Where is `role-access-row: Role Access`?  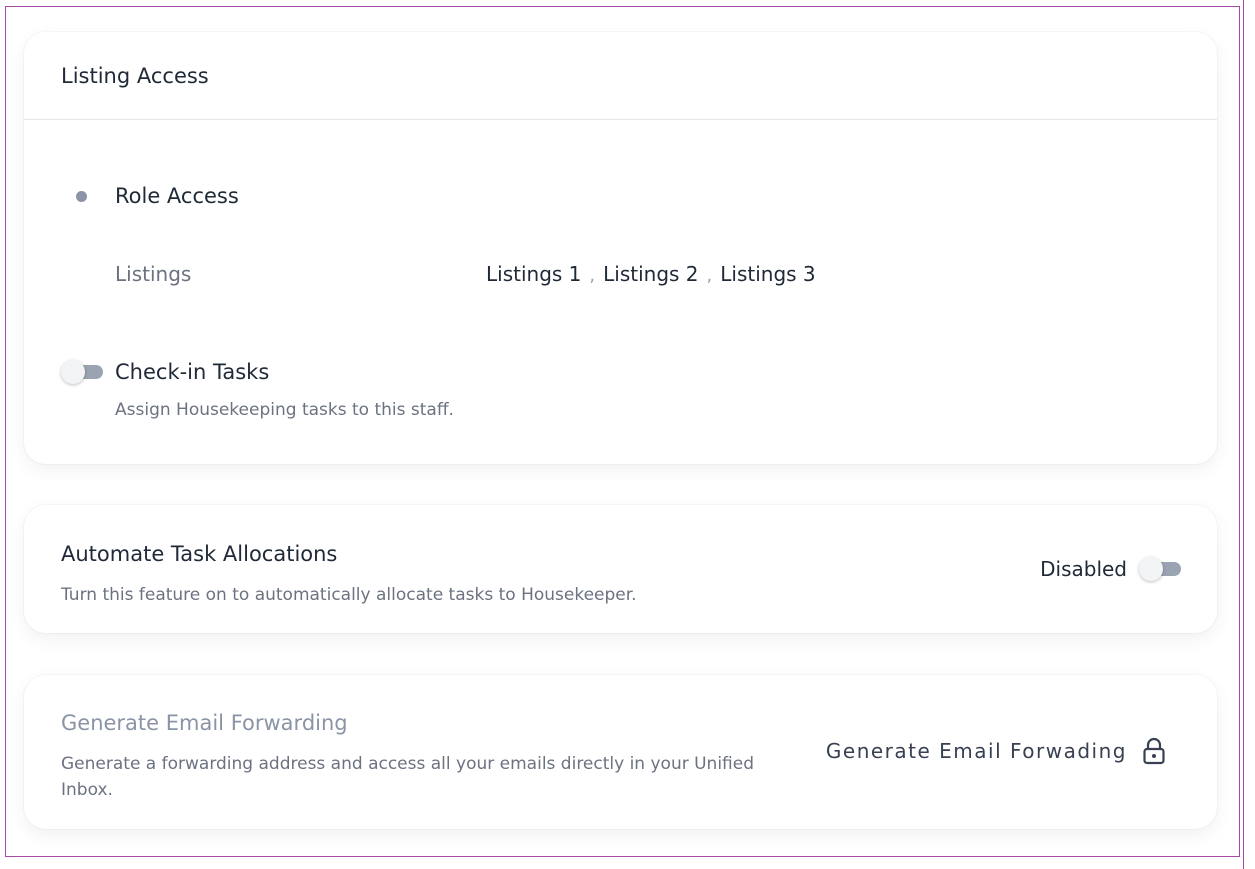 role-access-row: Role Access is located at coordinates (157, 196).